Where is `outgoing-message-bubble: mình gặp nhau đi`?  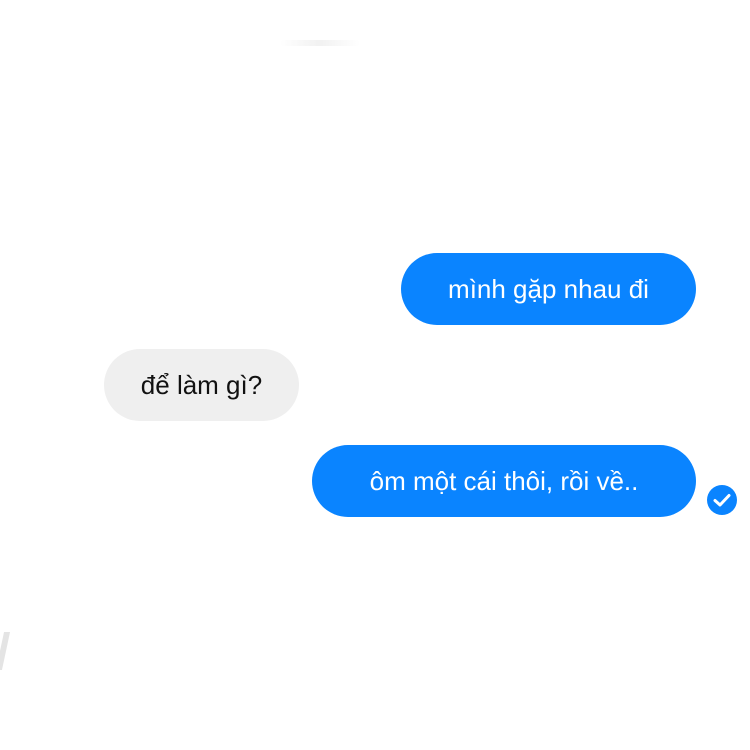 outgoing-message-bubble: mình gặp nhau đi is located at coordinates (548, 289).